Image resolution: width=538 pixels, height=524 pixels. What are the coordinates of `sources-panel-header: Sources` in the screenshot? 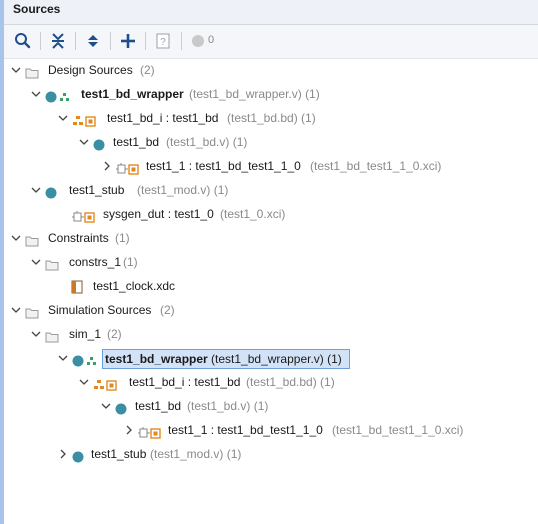 It's located at (271, 12).